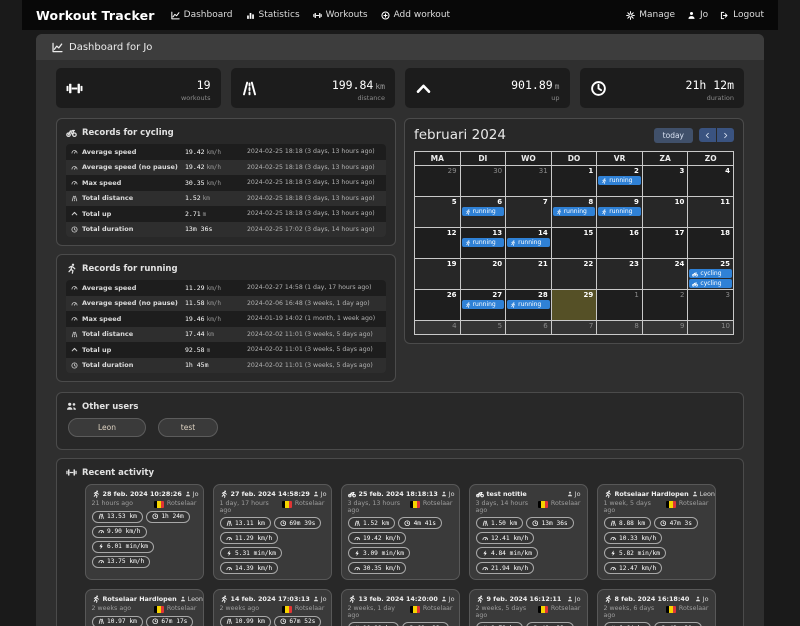 The width and height of the screenshot is (800, 626). What do you see at coordinates (108, 198) in the screenshot?
I see `record-label-text: Total distance` at bounding box center [108, 198].